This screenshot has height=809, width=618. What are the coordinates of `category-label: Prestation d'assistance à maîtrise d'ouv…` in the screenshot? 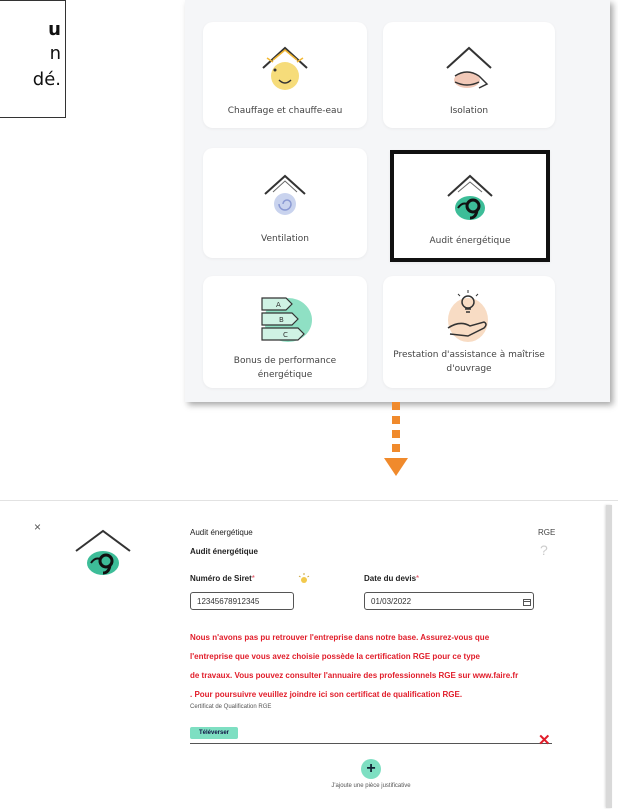 It's located at (469, 362).